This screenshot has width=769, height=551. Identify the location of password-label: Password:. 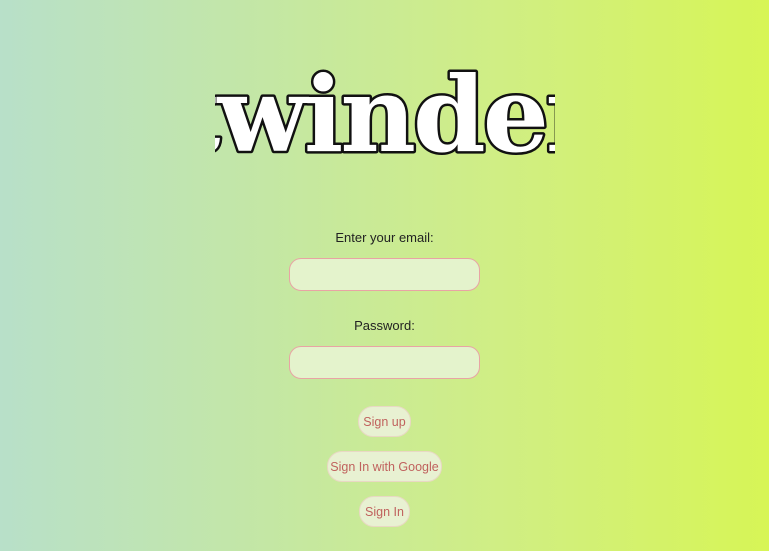
(384, 325).